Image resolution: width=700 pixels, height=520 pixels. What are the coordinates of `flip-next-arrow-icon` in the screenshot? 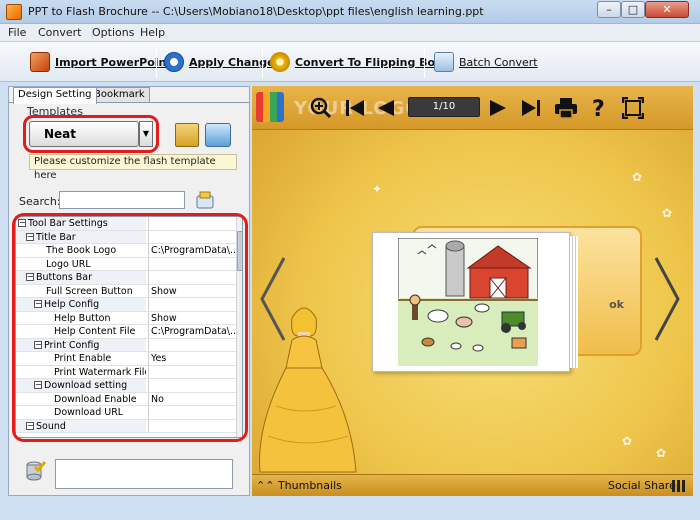 It's located at (667, 299).